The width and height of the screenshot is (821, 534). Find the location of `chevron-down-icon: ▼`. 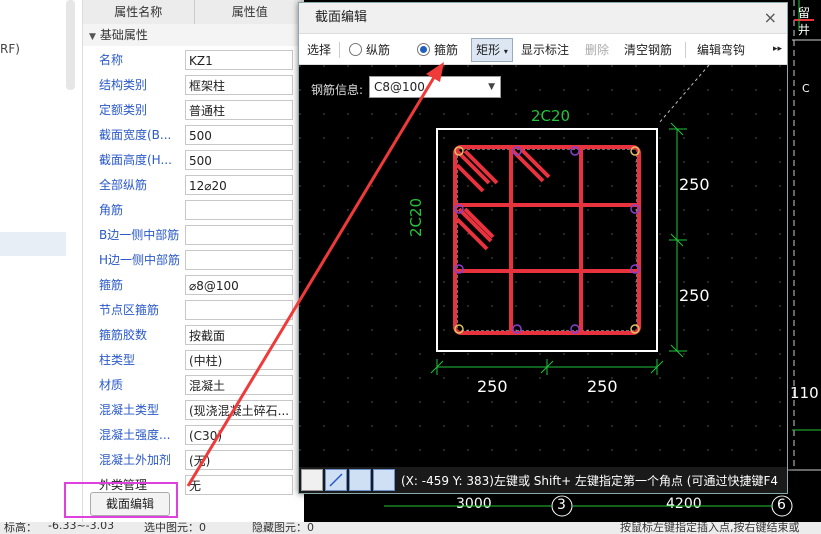

chevron-down-icon: ▼ is located at coordinates (491, 87).